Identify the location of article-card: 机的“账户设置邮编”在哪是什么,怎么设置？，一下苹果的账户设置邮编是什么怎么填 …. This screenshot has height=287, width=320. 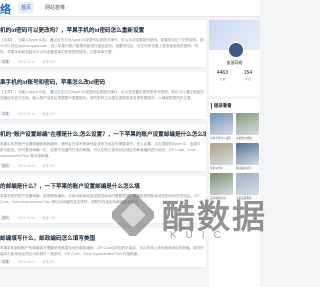
(103, 148).